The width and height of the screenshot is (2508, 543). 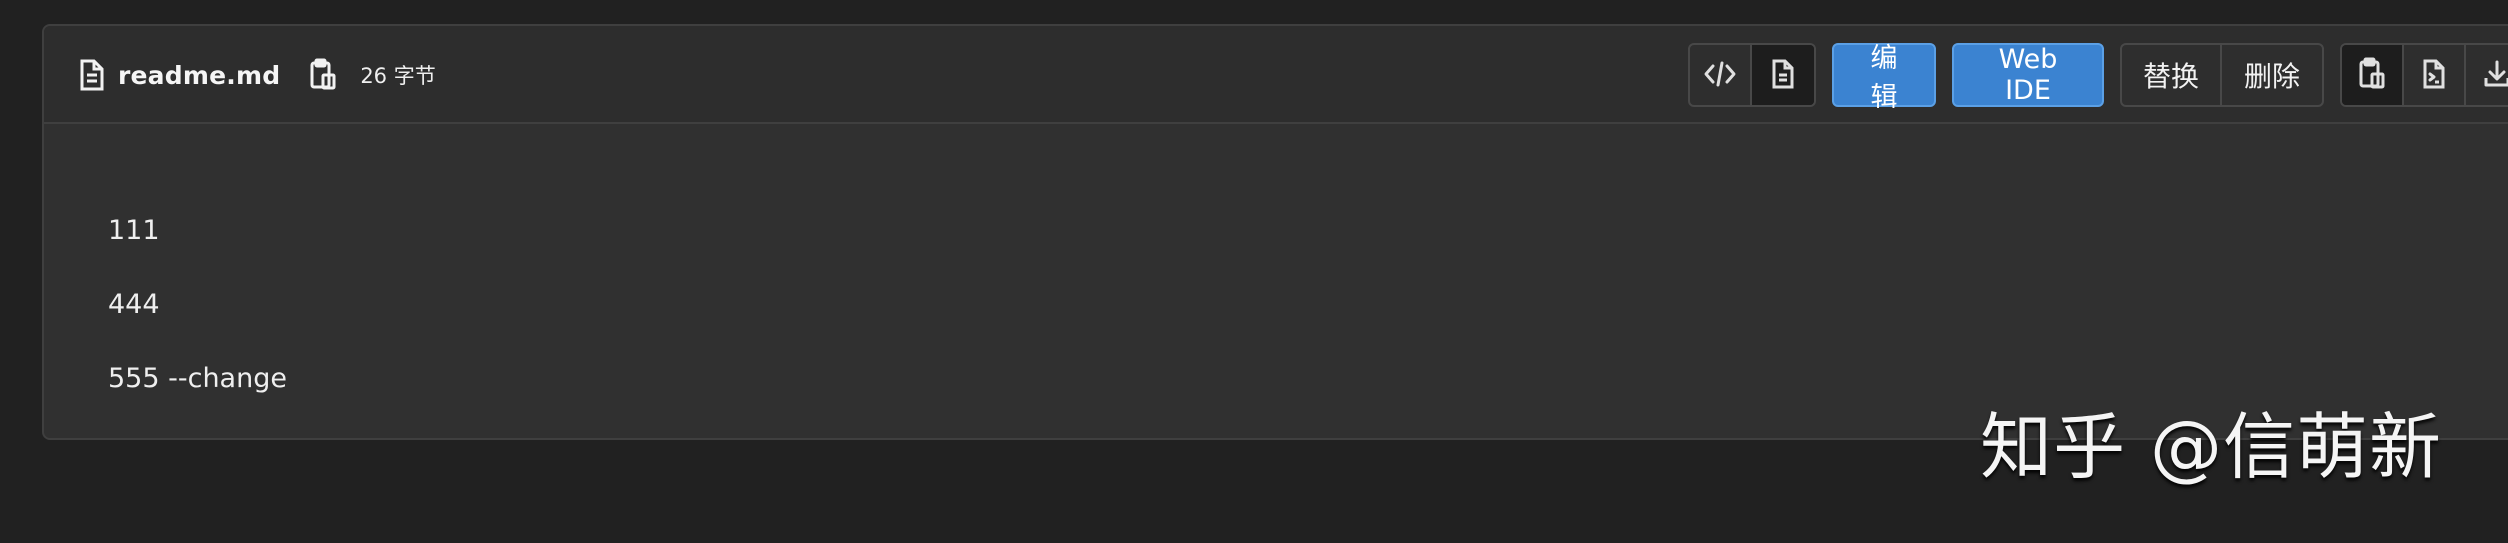 I want to click on rendered-view-button, so click(x=1783, y=75).